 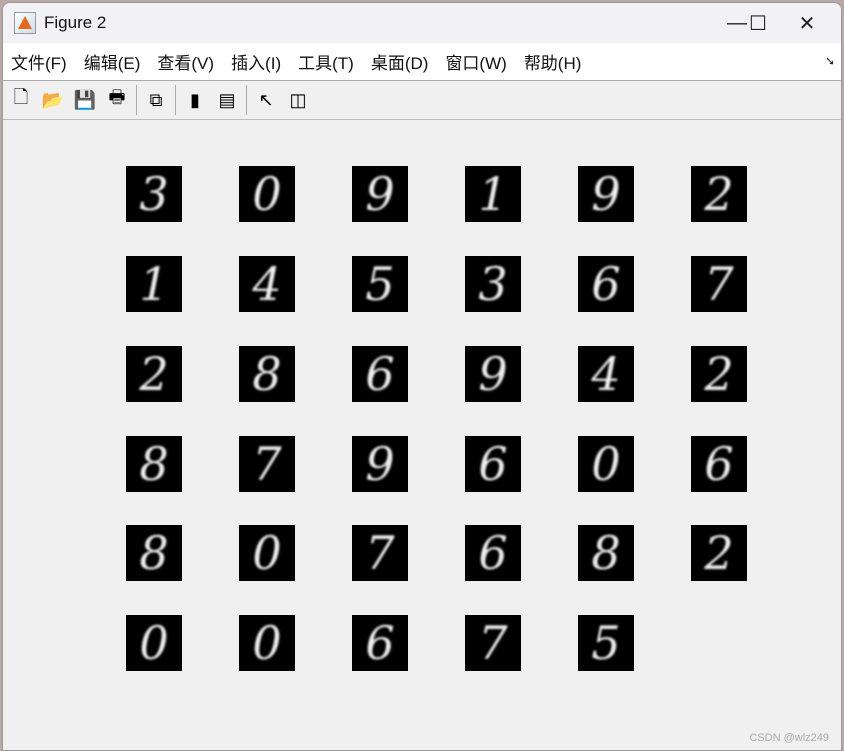 What do you see at coordinates (112, 61) in the screenshot?
I see `menu-item: 编辑(E)` at bounding box center [112, 61].